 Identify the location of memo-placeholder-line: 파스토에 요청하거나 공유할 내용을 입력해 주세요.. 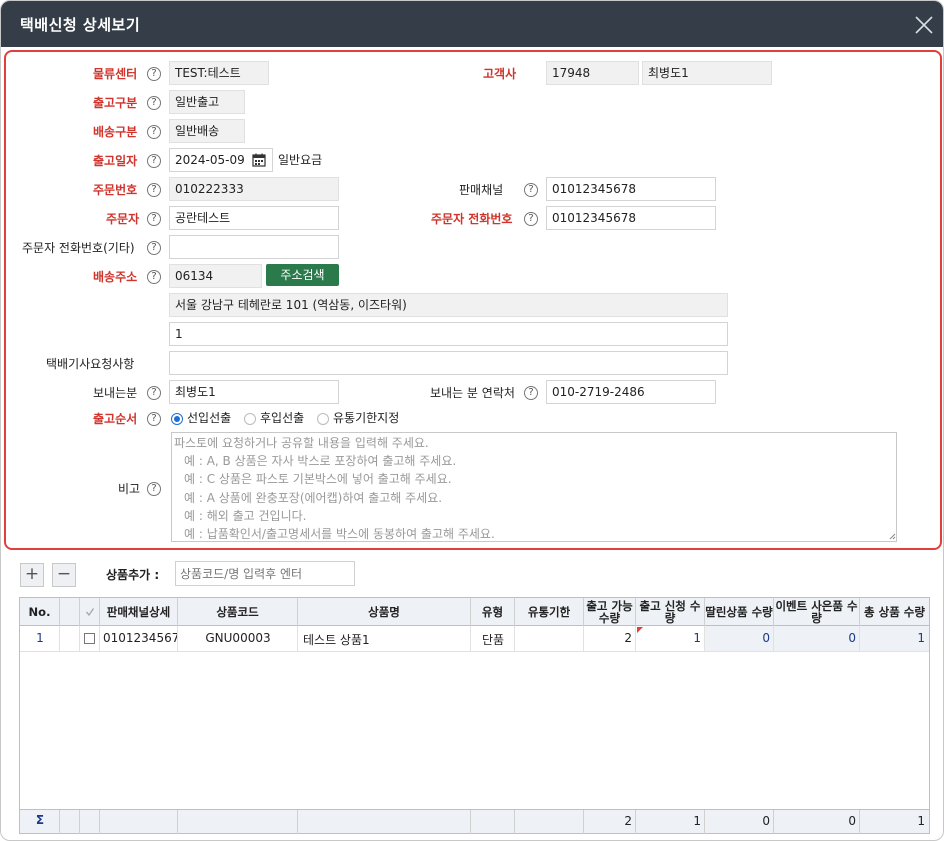
(301, 443).